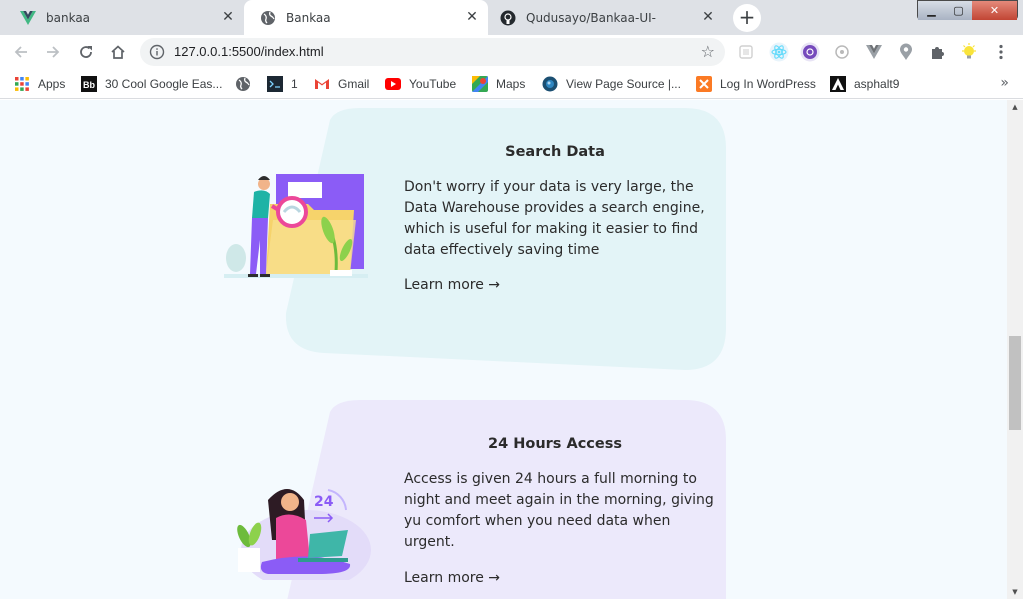 This screenshot has width=1023, height=599. What do you see at coordinates (249, 51) in the screenshot?
I see `url-text: 127.0.0.1:5500/index.html` at bounding box center [249, 51].